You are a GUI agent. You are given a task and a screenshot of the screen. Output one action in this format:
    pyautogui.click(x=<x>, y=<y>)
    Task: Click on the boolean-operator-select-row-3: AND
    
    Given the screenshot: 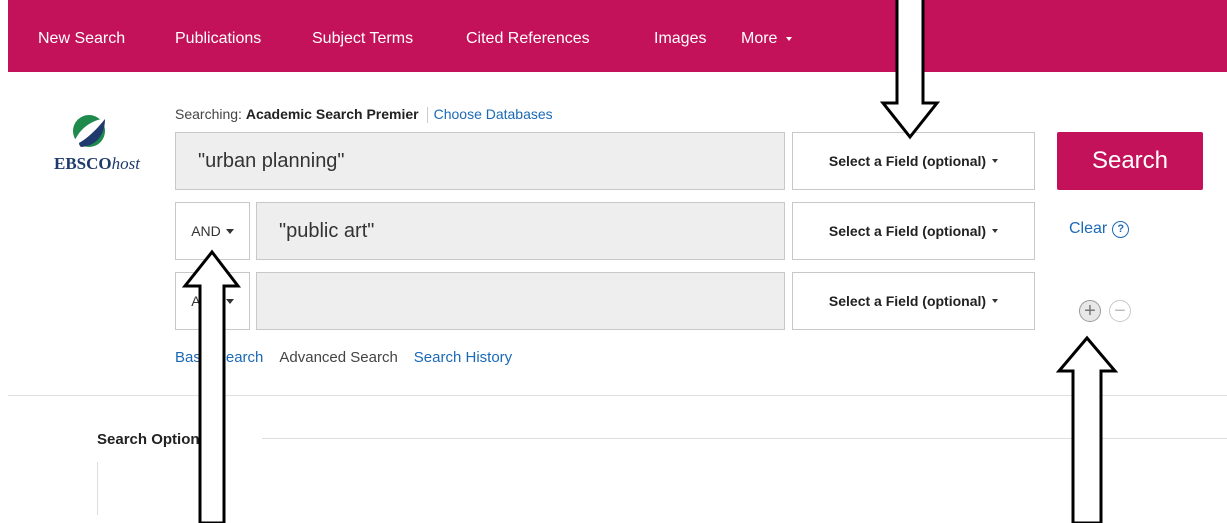 What is the action you would take?
    pyautogui.click(x=212, y=301)
    